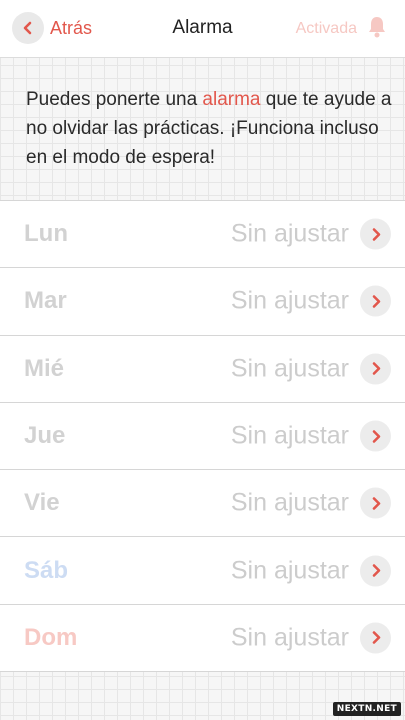 Image resolution: width=405 pixels, height=720 pixels. I want to click on day-row-jue: Jue Sin ajustar, so click(202, 437).